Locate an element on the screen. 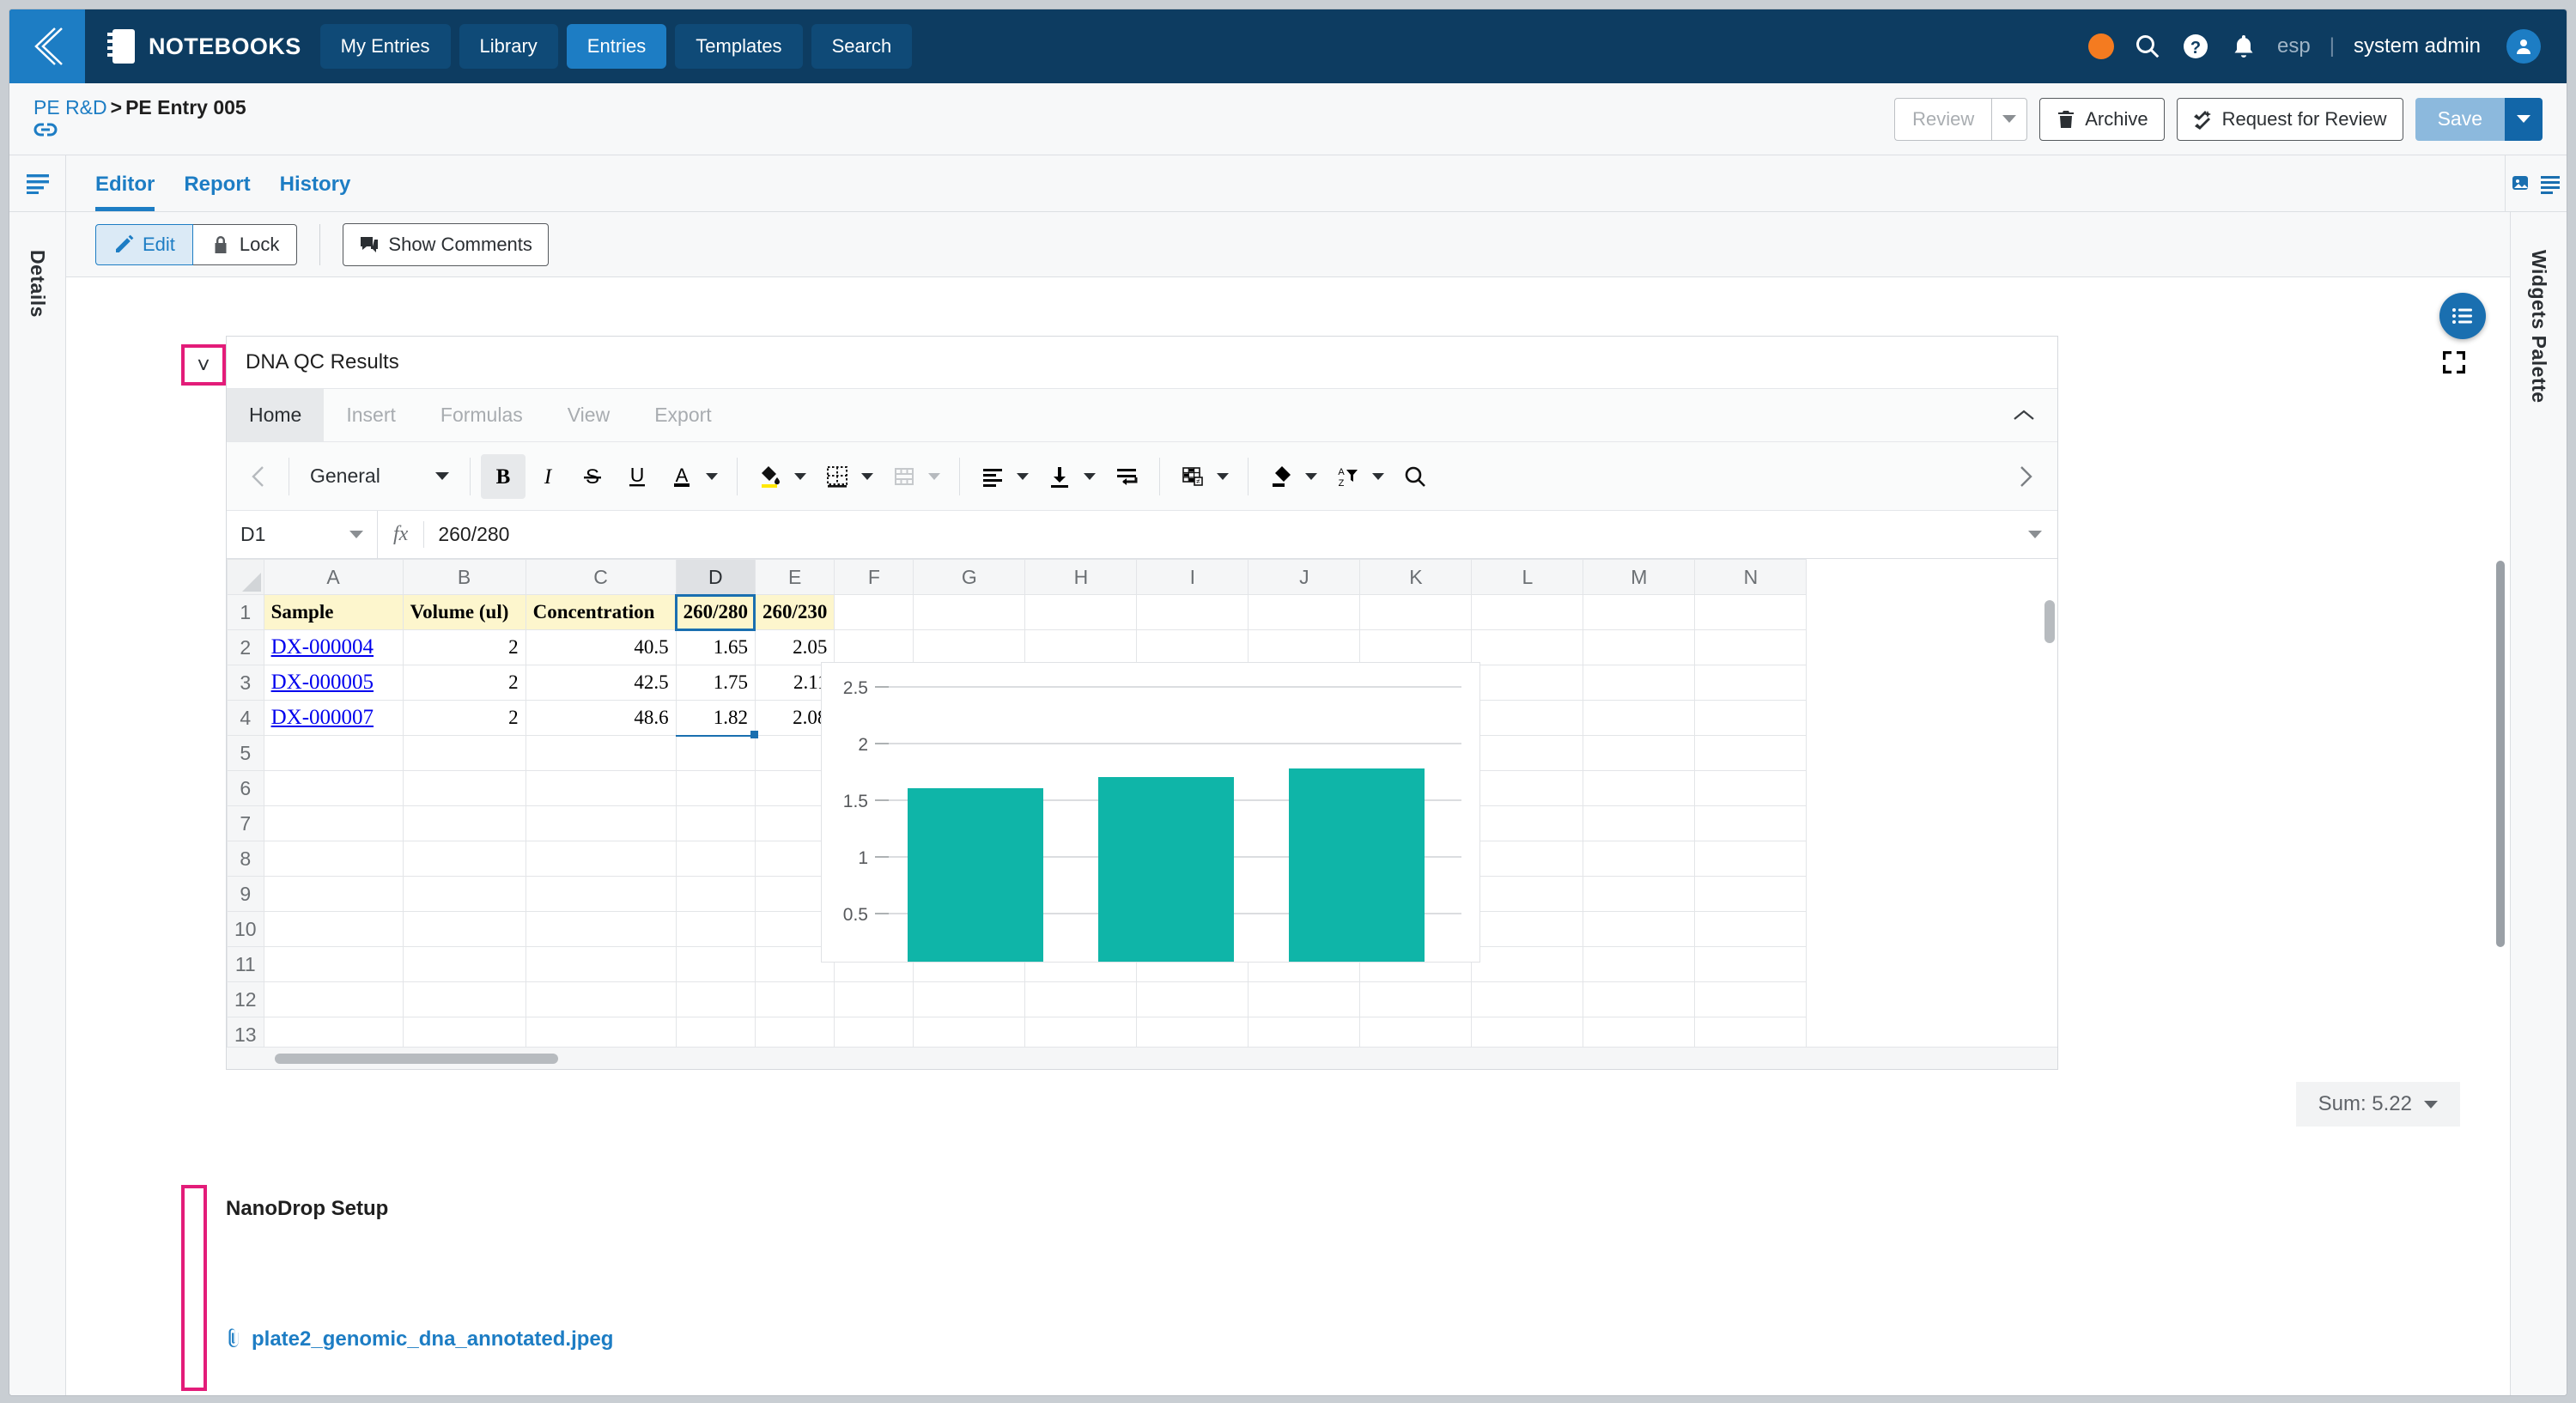  cell-c9 is located at coordinates (601, 894).